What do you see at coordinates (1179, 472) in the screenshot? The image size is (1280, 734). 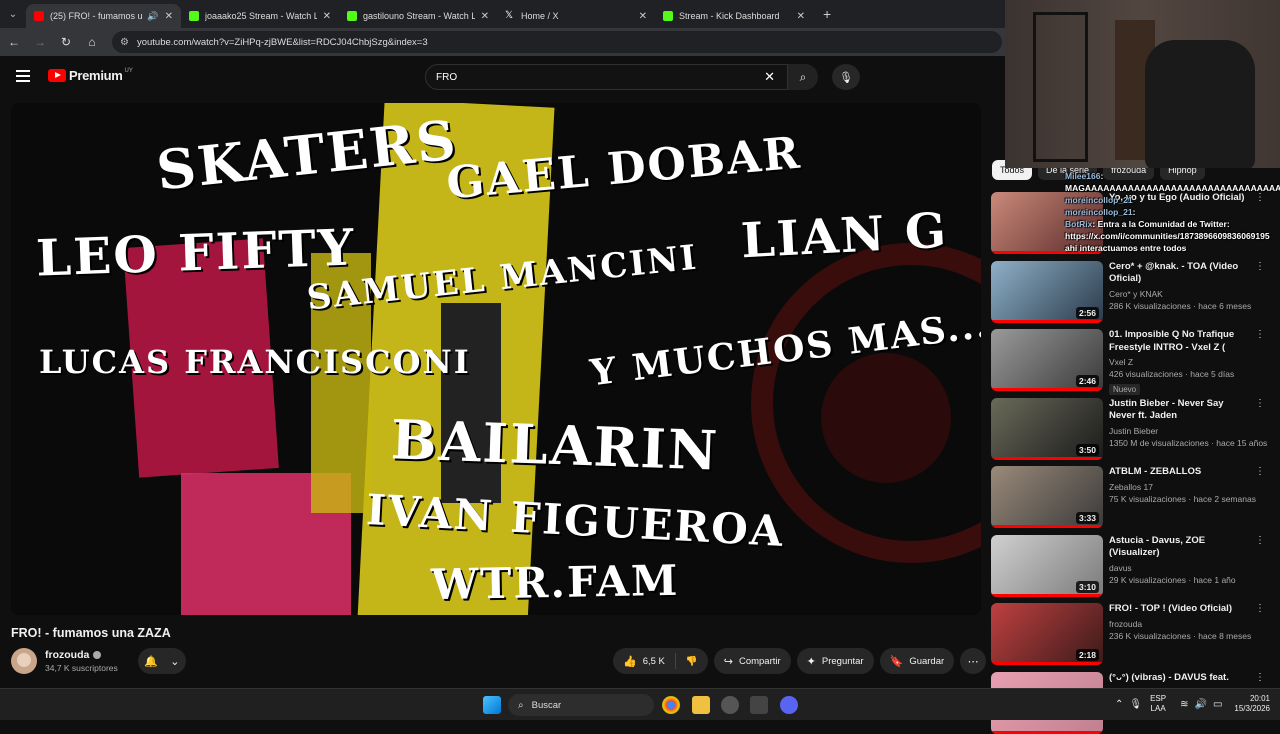 I see `recommendation-title: ATBLM - ZEBALLOS` at bounding box center [1179, 472].